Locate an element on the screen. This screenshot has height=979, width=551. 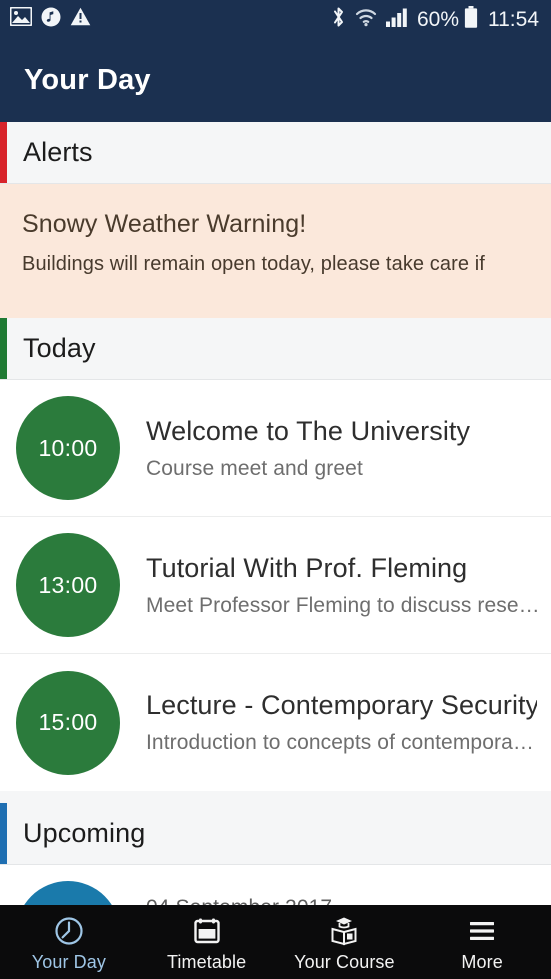
image-icon is located at coordinates (21, 18).